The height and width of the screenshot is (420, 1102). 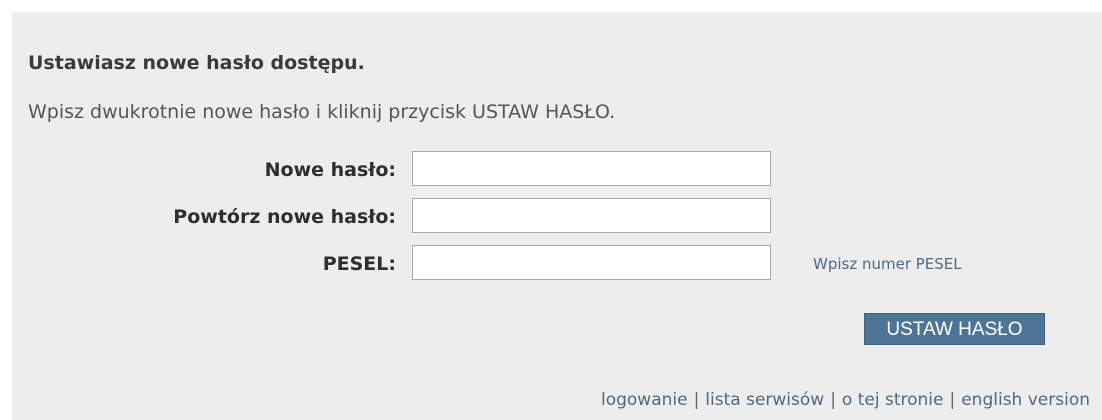 I want to click on pesel-hint: Wpisz numer PESEL, so click(x=887, y=264).